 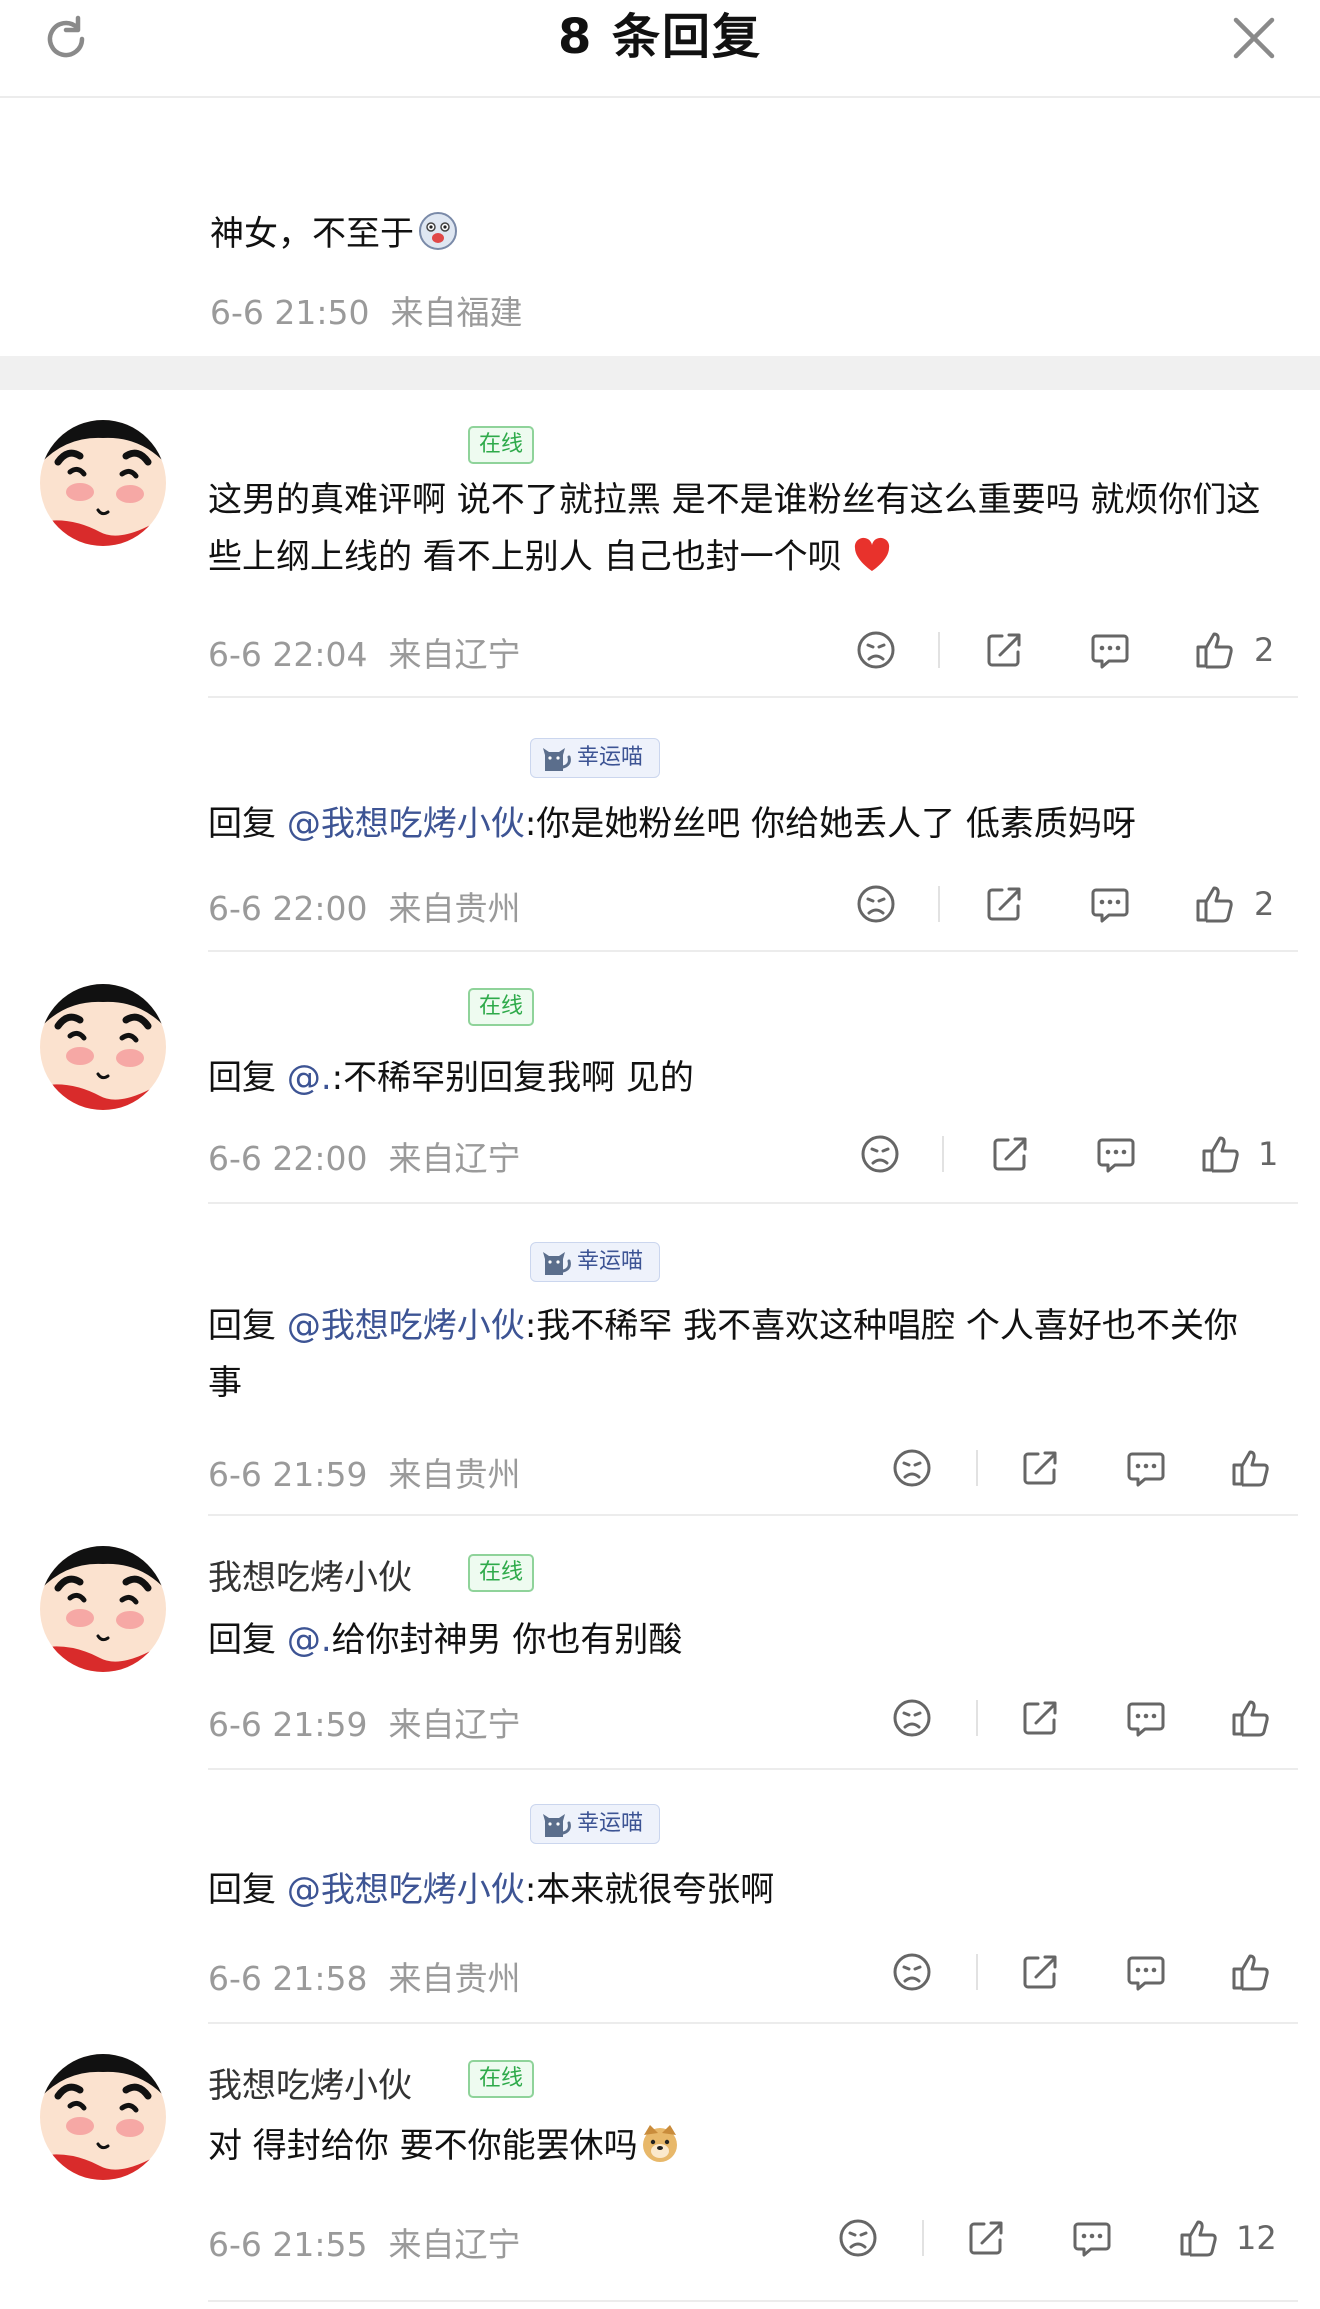 What do you see at coordinates (872, 554) in the screenshot?
I see `heart-emoji` at bounding box center [872, 554].